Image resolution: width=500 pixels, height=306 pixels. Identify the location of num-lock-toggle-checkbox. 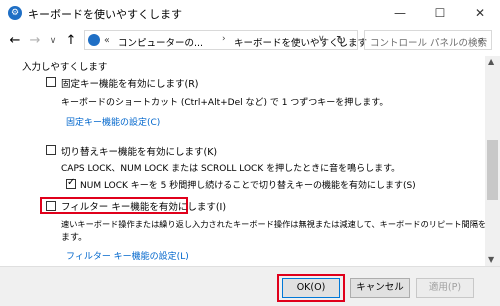
(71, 183).